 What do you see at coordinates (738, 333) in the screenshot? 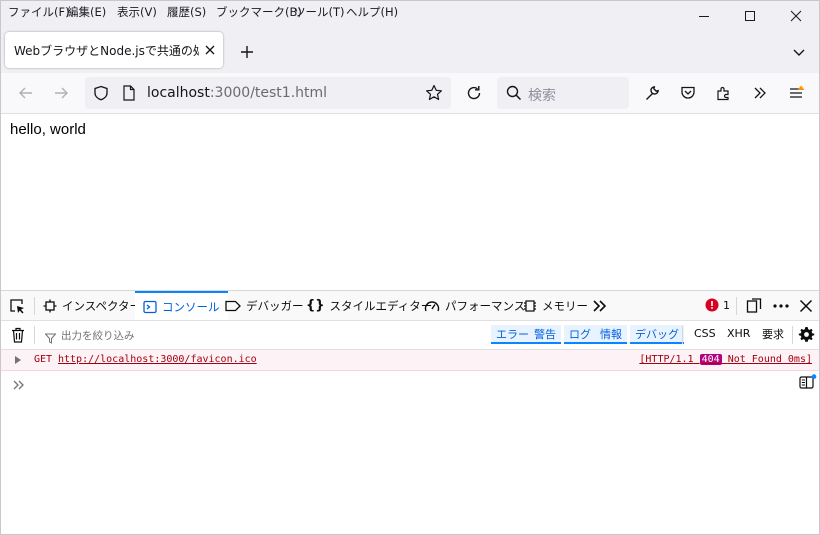
I see `filter-xhr-button: XHR` at bounding box center [738, 333].